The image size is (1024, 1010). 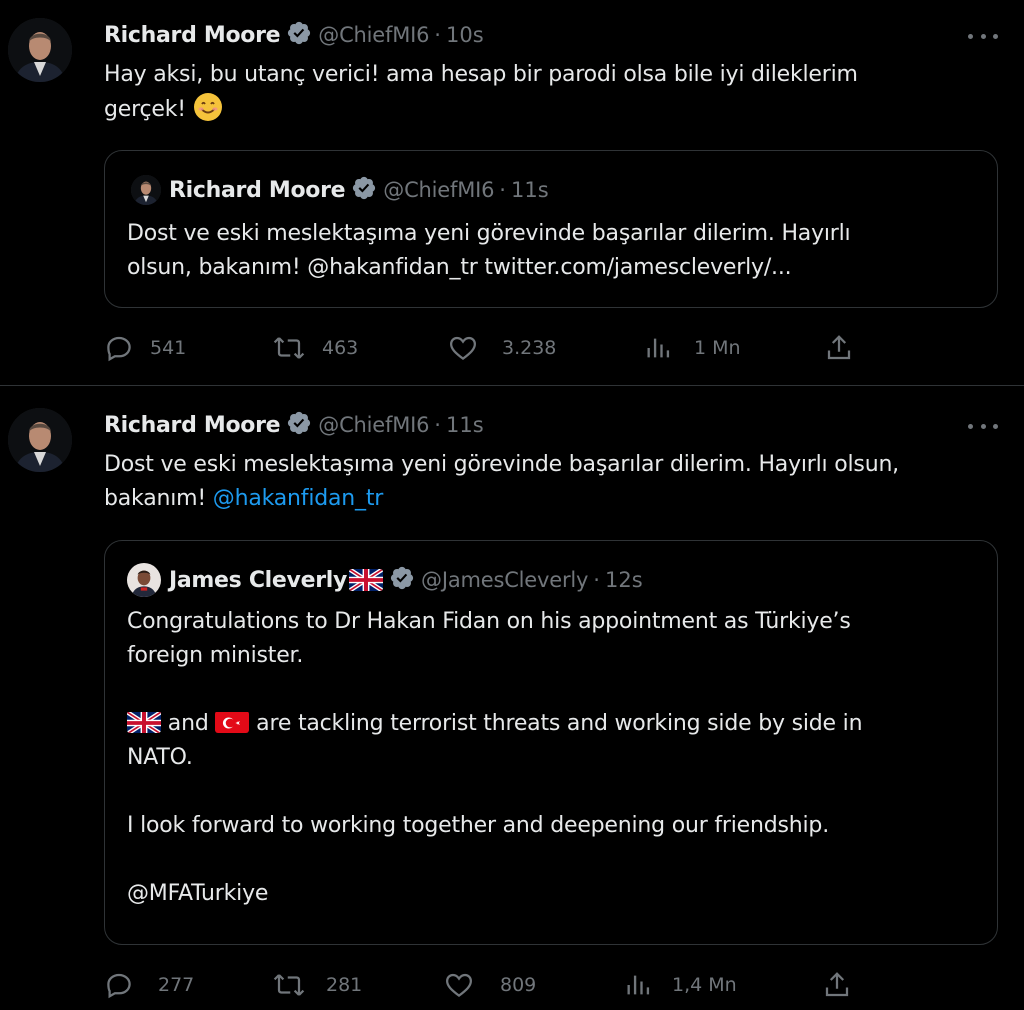 I want to click on like-button: 3.238, so click(x=502, y=348).